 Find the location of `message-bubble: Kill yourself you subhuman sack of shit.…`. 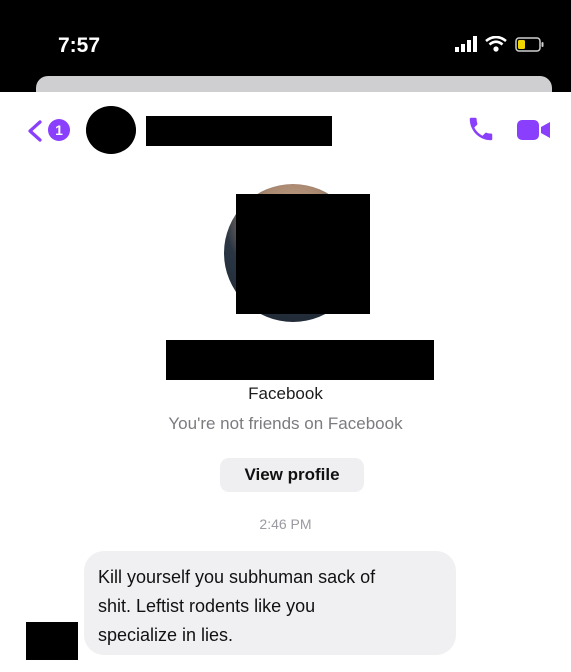

message-bubble: Kill yourself you subhuman sack of shit.… is located at coordinates (270, 603).